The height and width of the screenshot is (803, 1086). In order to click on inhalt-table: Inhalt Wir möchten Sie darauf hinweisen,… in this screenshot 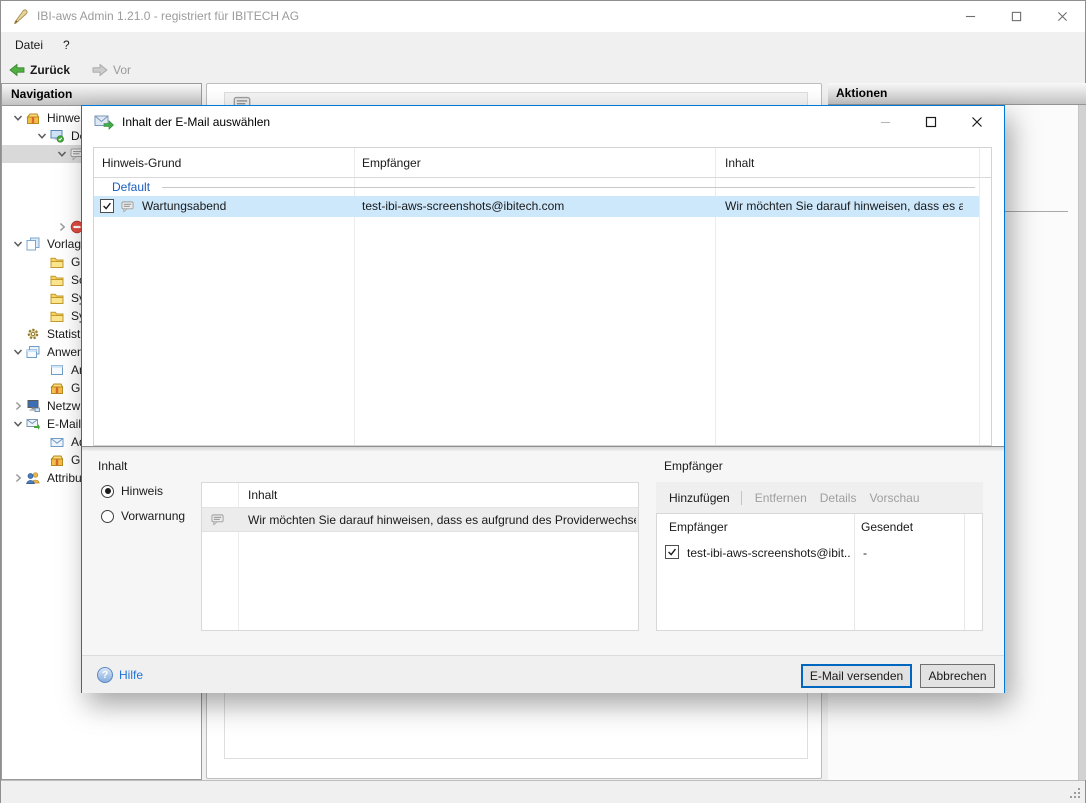, I will do `click(420, 556)`.